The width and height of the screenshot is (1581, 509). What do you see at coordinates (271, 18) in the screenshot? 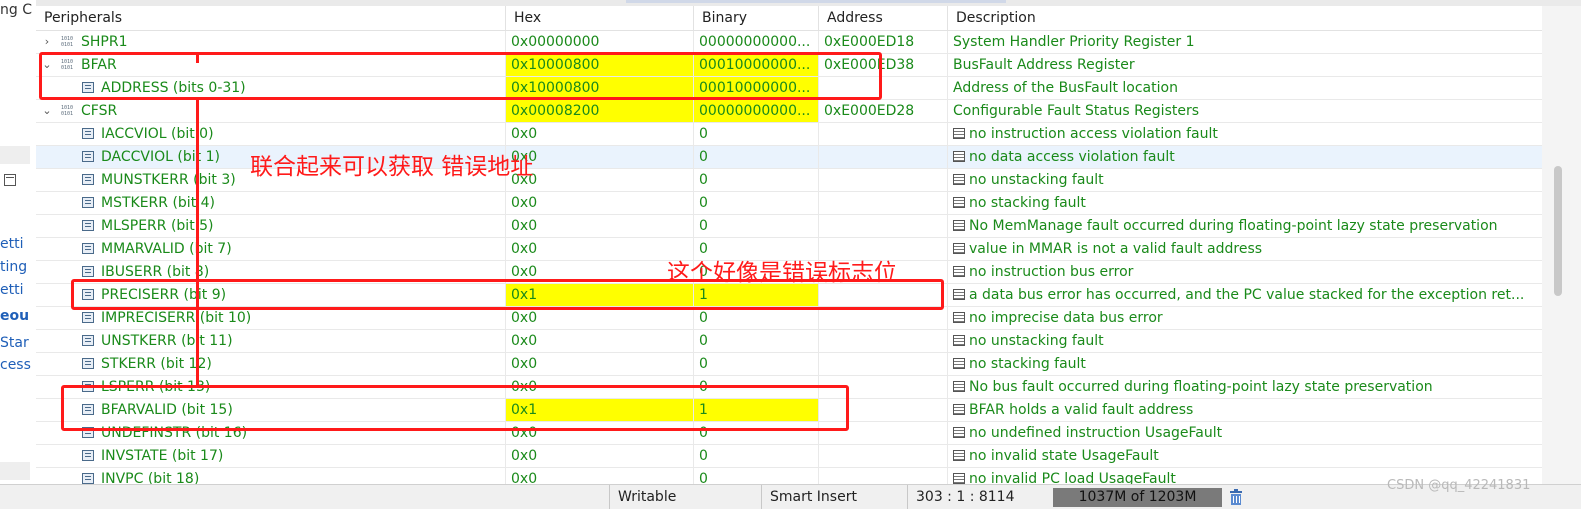
I see `column-header-peripherals: Peripherals` at bounding box center [271, 18].